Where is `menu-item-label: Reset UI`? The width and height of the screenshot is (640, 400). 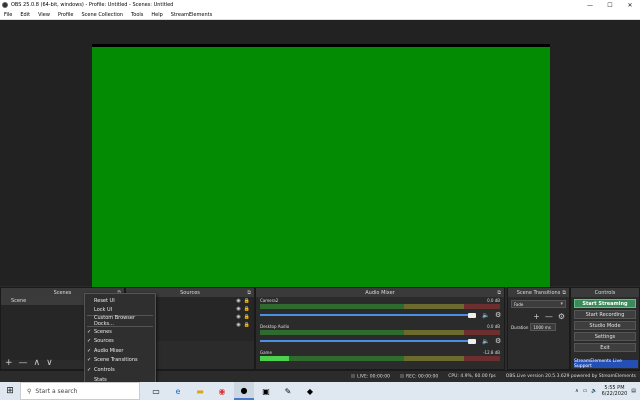 menu-item-label: Reset UI is located at coordinates (104, 300).